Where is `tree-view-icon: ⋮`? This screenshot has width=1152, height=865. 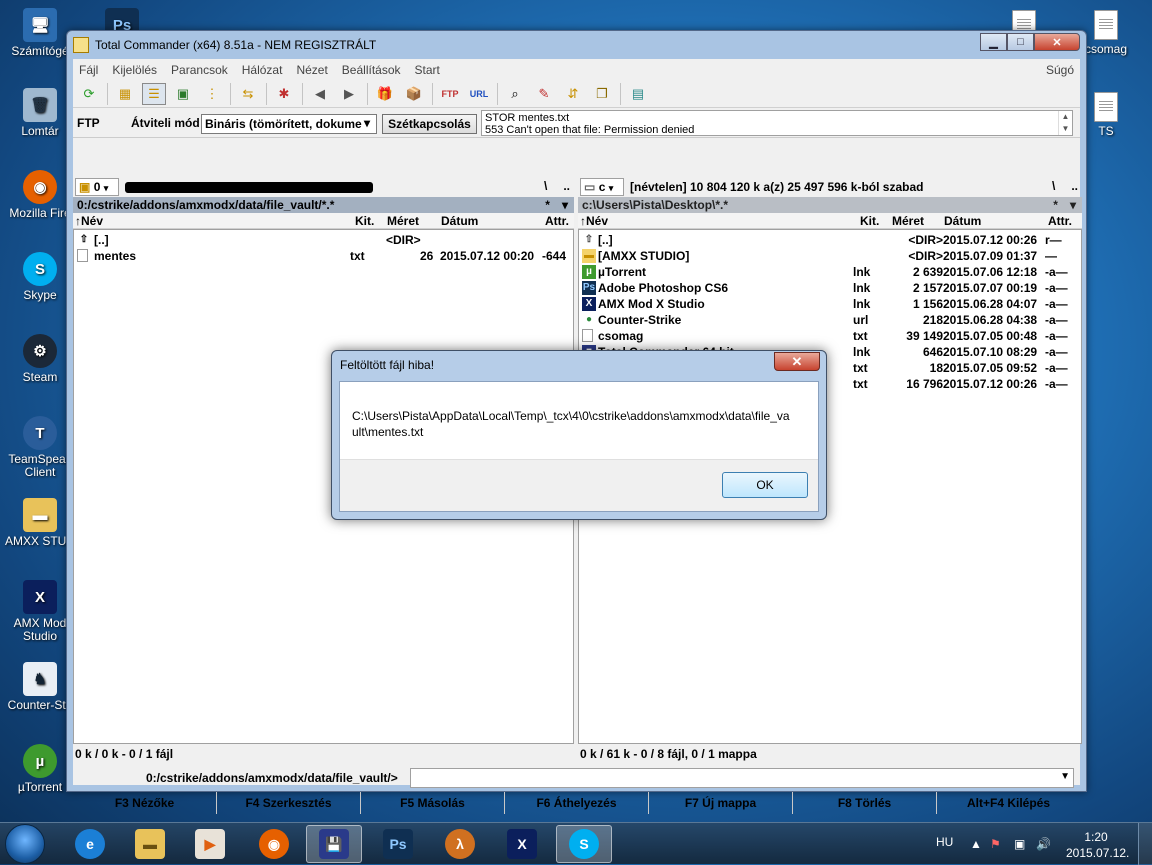
tree-view-icon: ⋮ is located at coordinates (212, 94).